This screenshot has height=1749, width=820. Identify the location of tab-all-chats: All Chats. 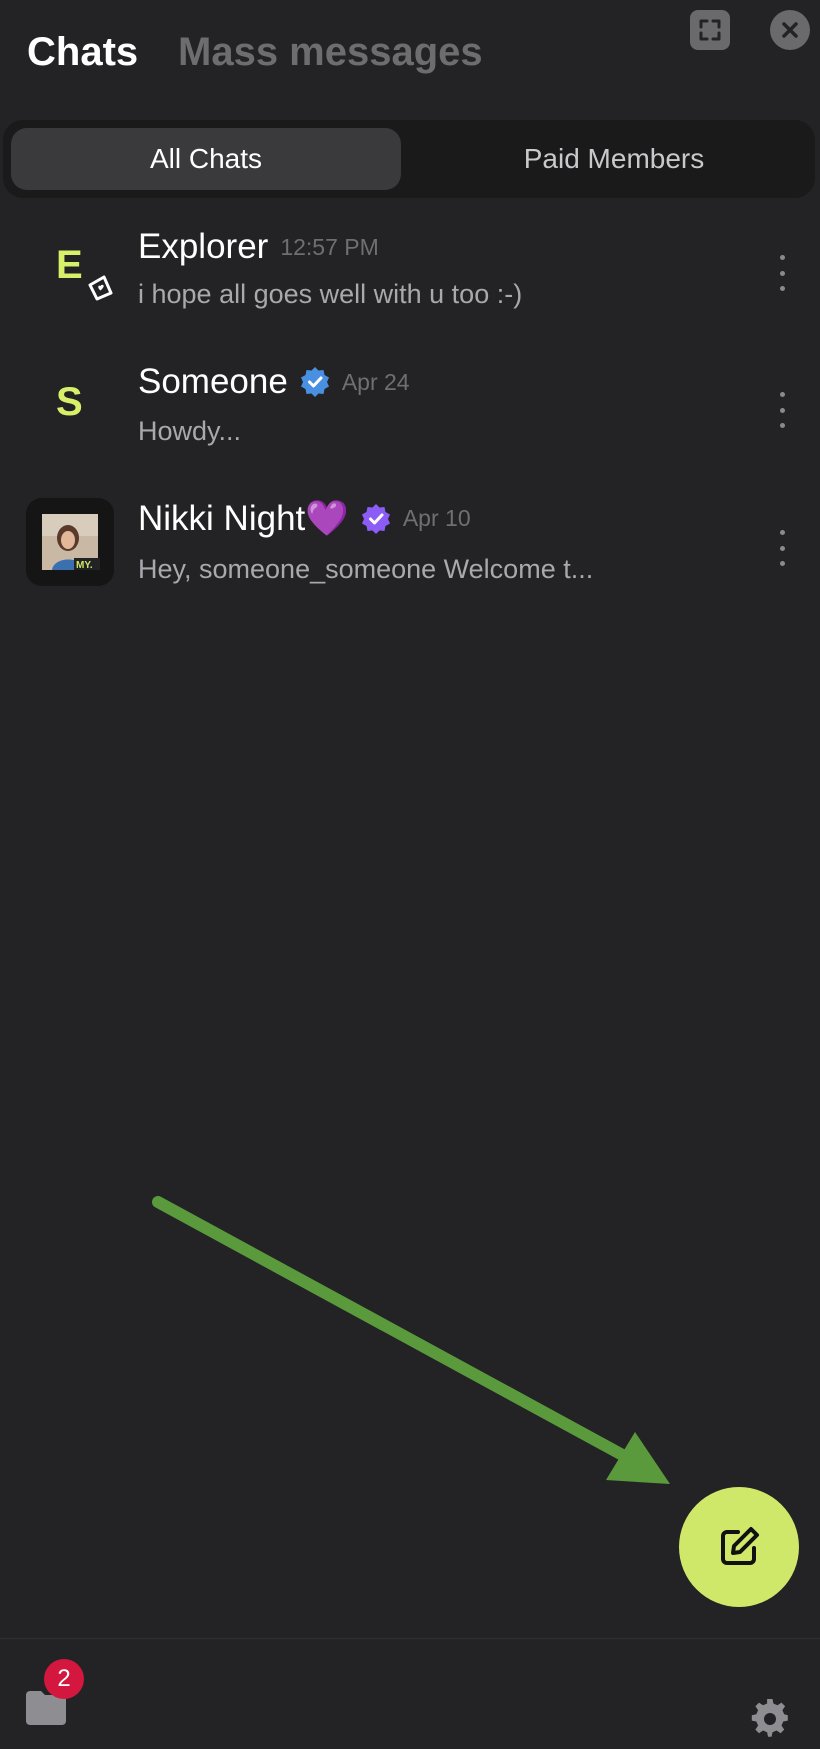
(206, 159).